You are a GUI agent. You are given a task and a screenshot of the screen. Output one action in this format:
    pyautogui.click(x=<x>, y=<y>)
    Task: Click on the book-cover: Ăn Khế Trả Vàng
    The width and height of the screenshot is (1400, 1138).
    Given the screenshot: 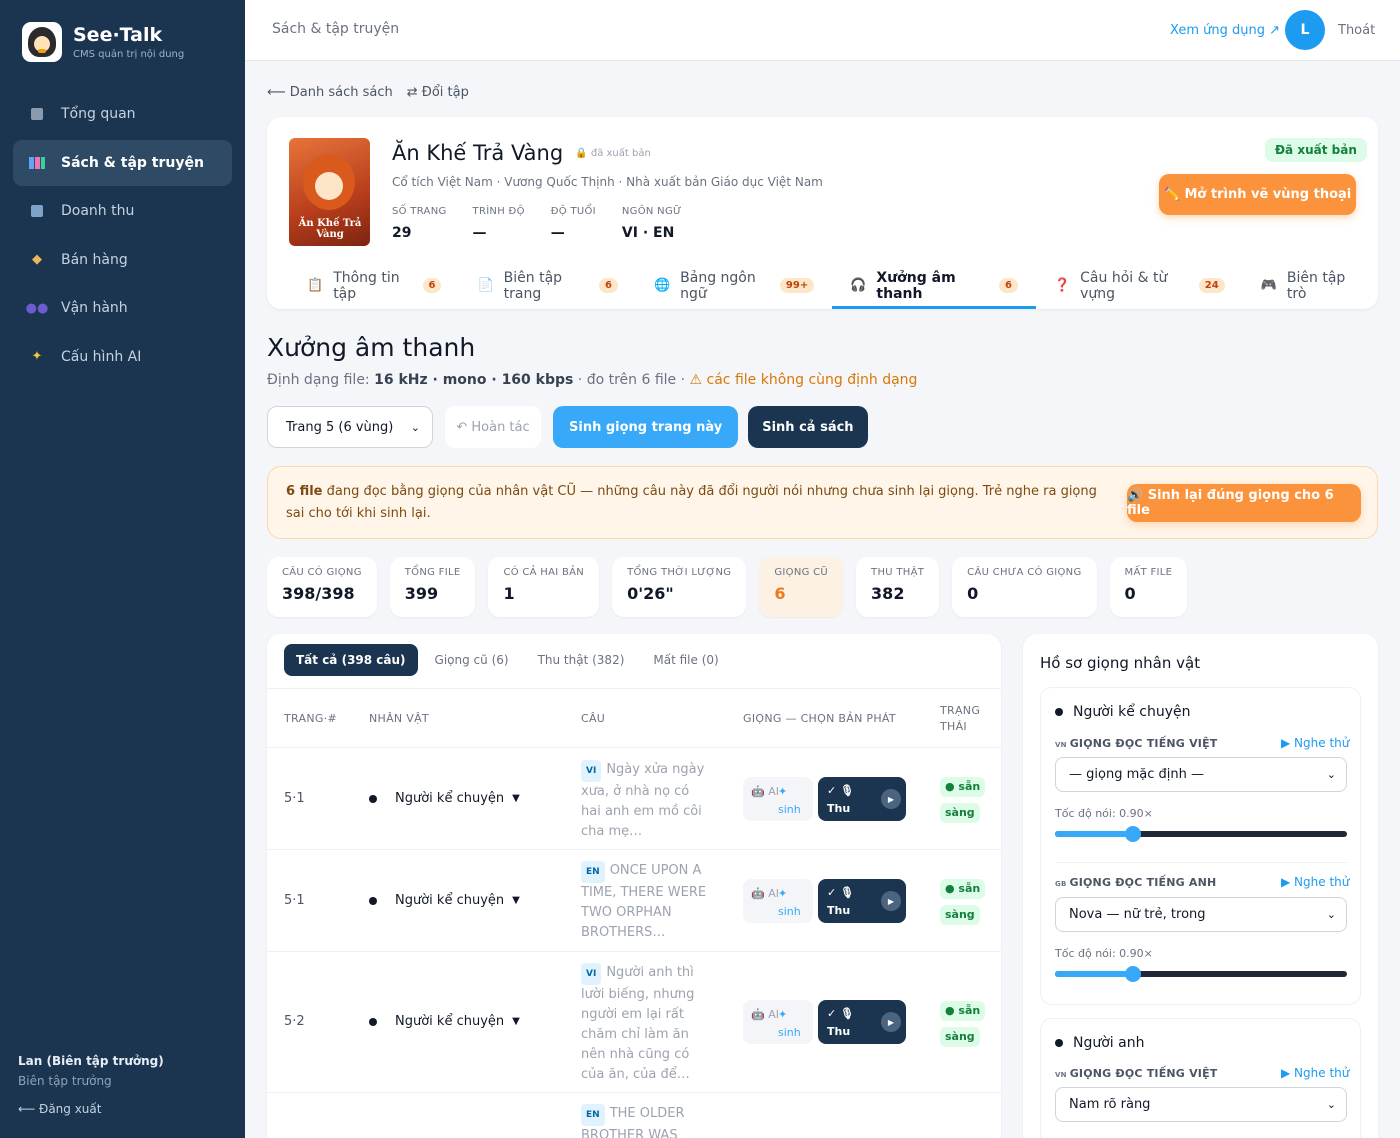 What is the action you would take?
    pyautogui.click(x=329, y=192)
    